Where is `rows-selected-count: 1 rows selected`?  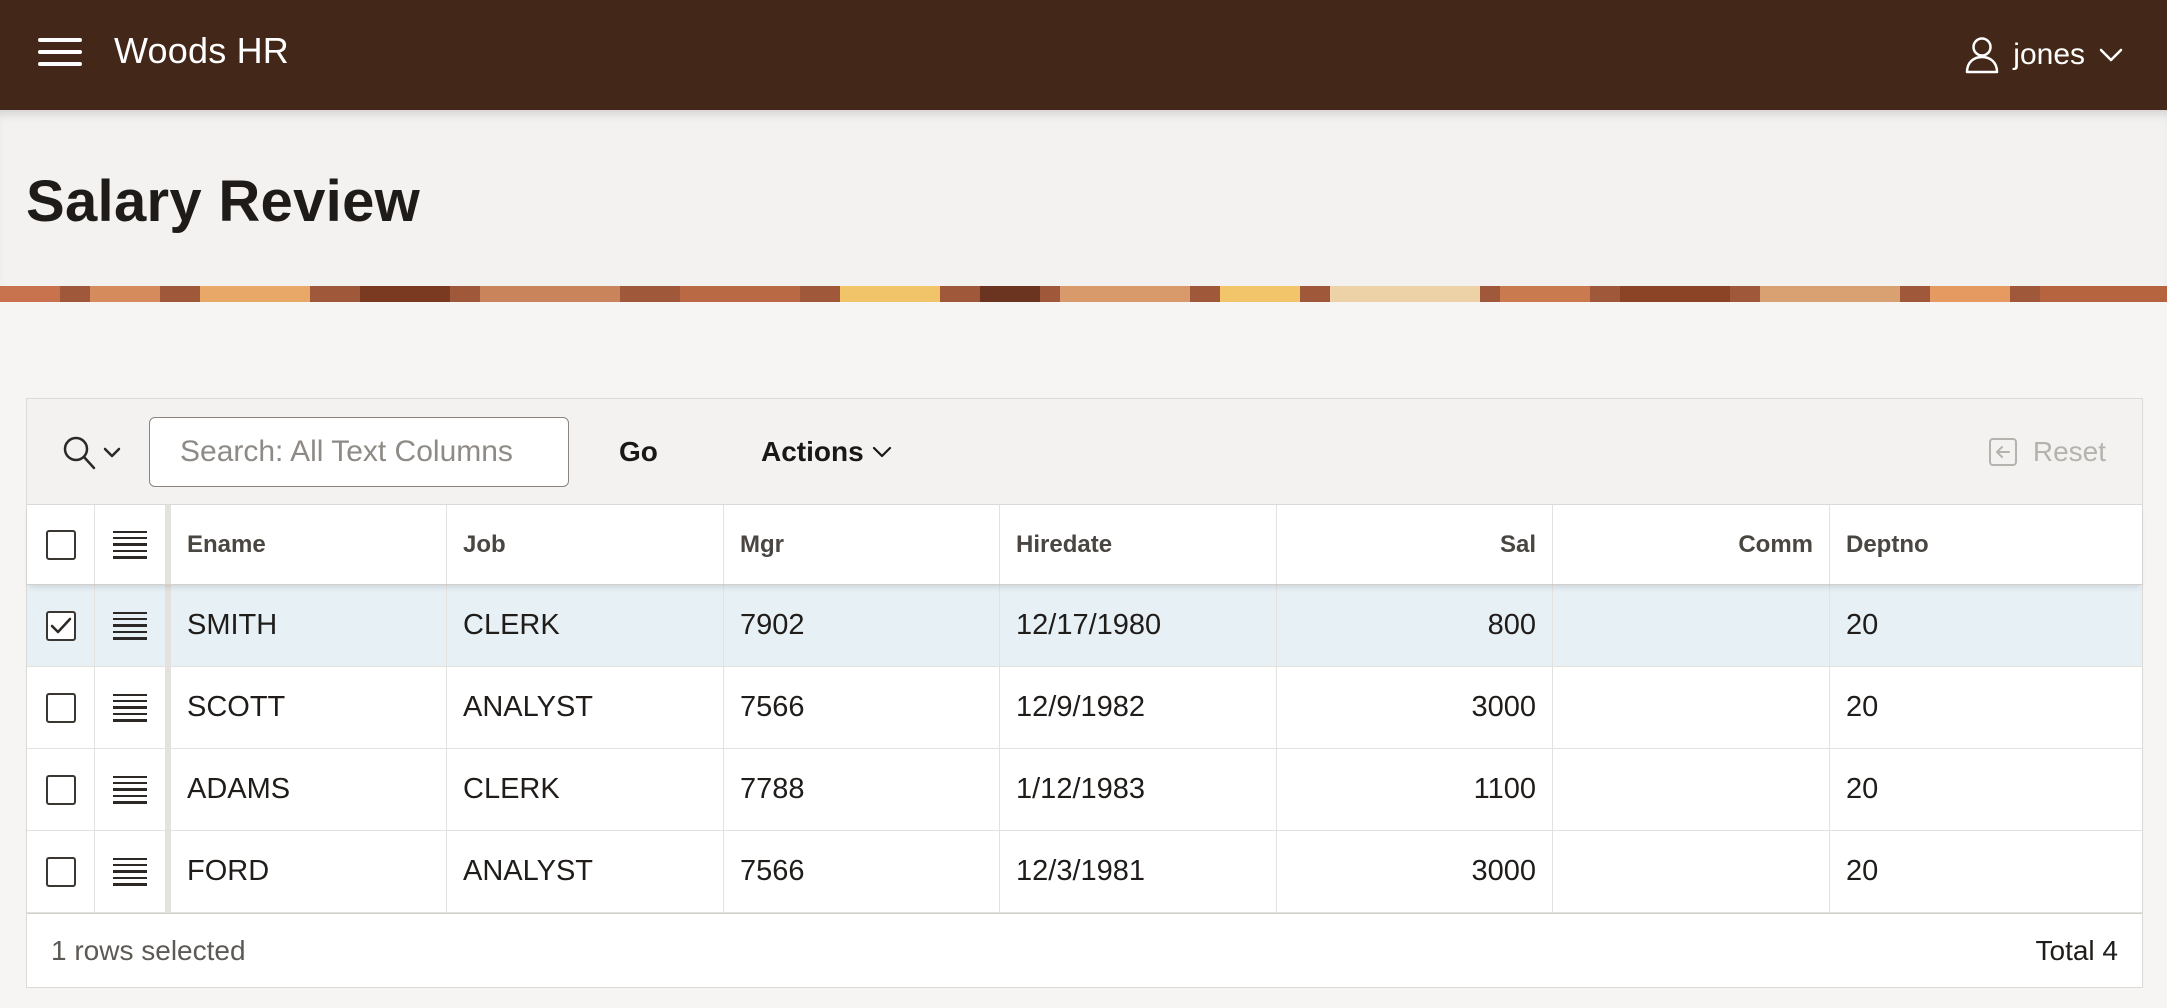 rows-selected-count: 1 rows selected is located at coordinates (148, 950).